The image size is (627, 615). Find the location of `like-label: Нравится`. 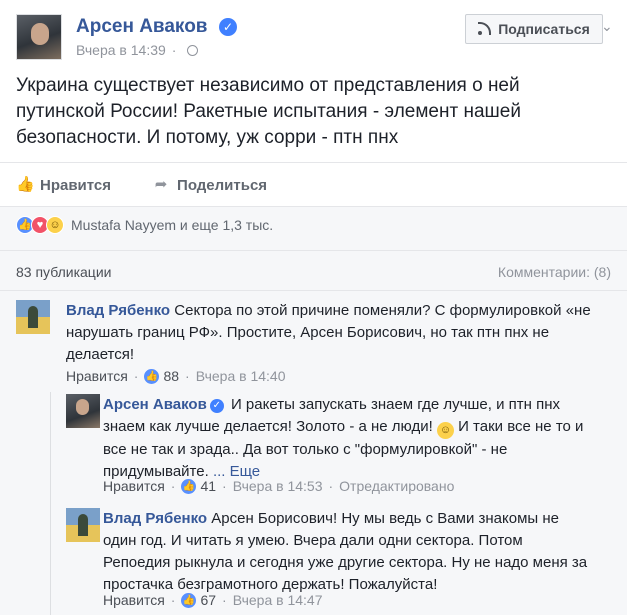

like-label: Нравится is located at coordinates (76, 185).